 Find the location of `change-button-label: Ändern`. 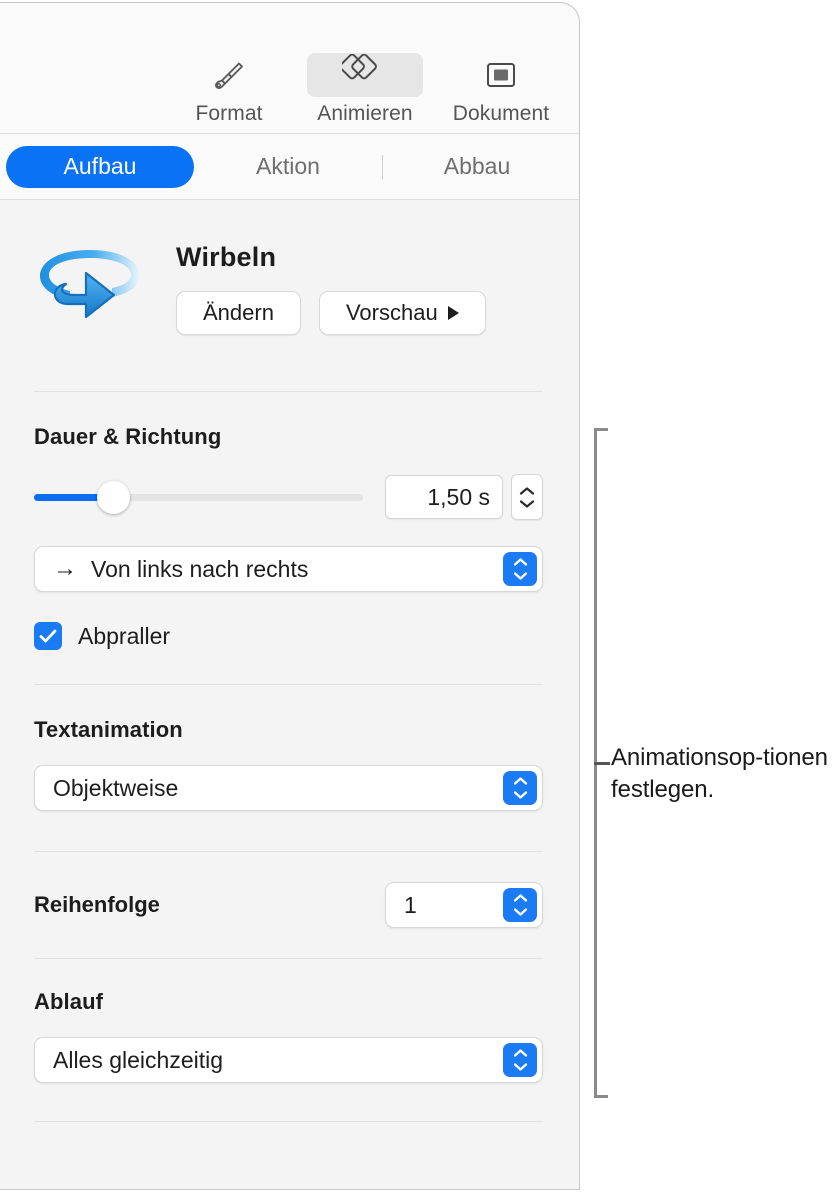

change-button-label: Ändern is located at coordinates (238, 312).